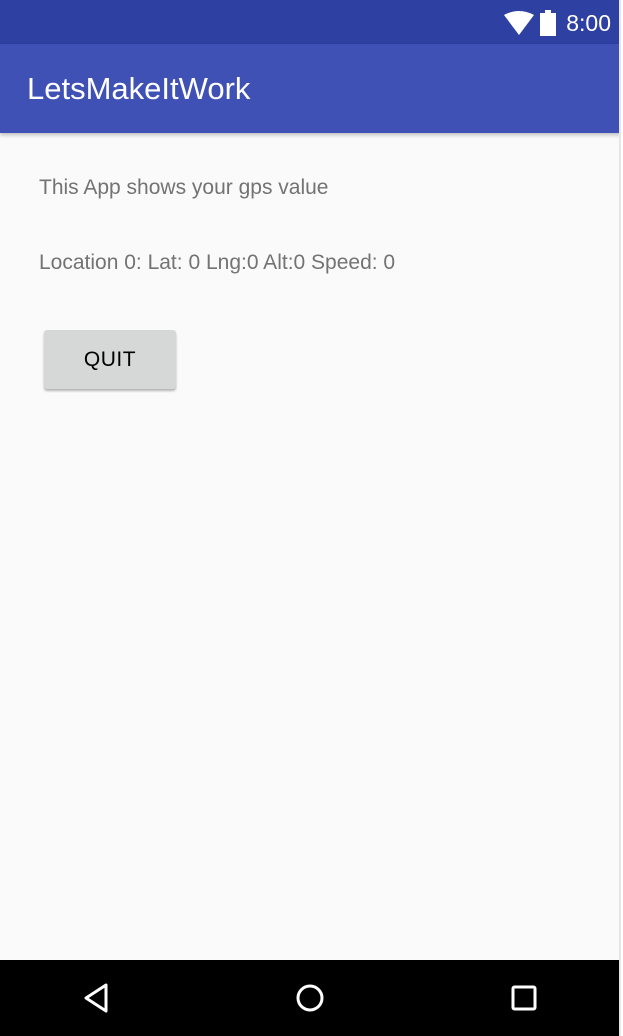 The image size is (623, 1036). What do you see at coordinates (588, 23) in the screenshot?
I see `status-time: 8:00` at bounding box center [588, 23].